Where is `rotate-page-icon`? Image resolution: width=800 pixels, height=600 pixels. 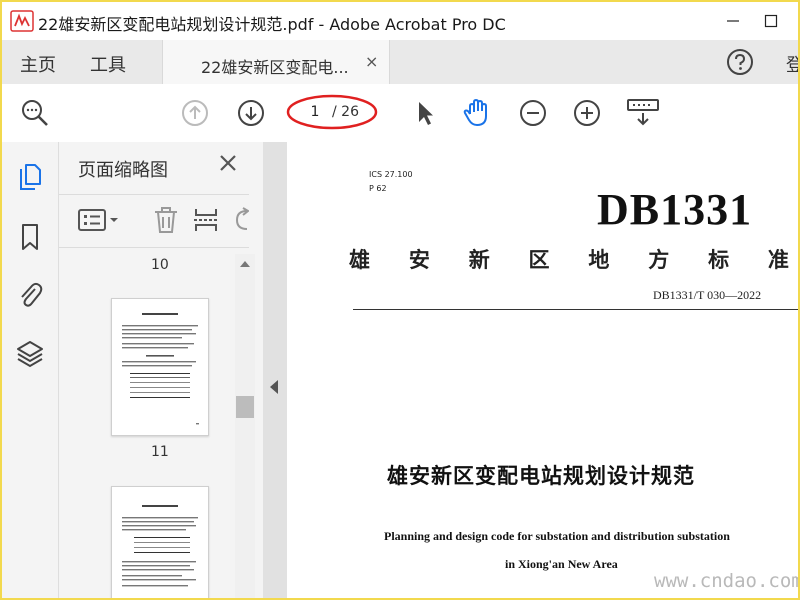 rotate-page-icon is located at coordinates (239, 220).